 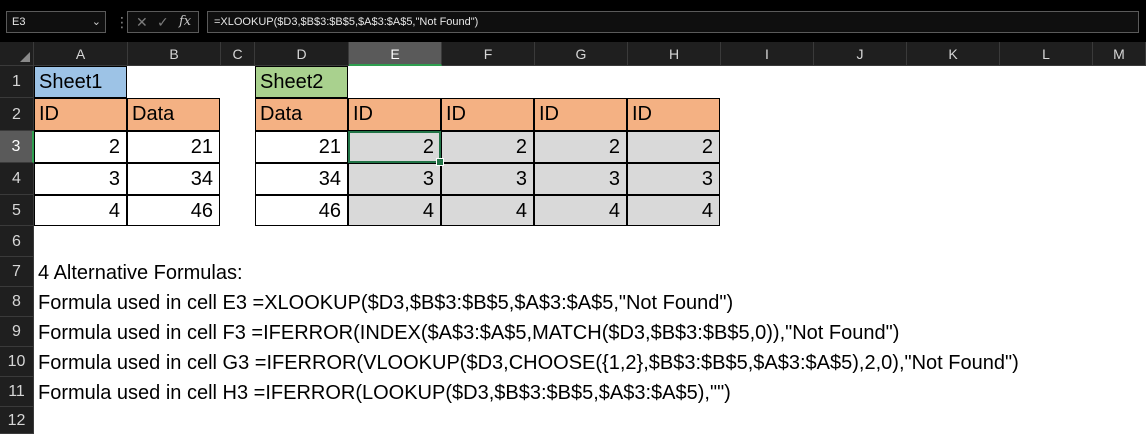 I want to click on fx-icon: fx, so click(x=185, y=22).